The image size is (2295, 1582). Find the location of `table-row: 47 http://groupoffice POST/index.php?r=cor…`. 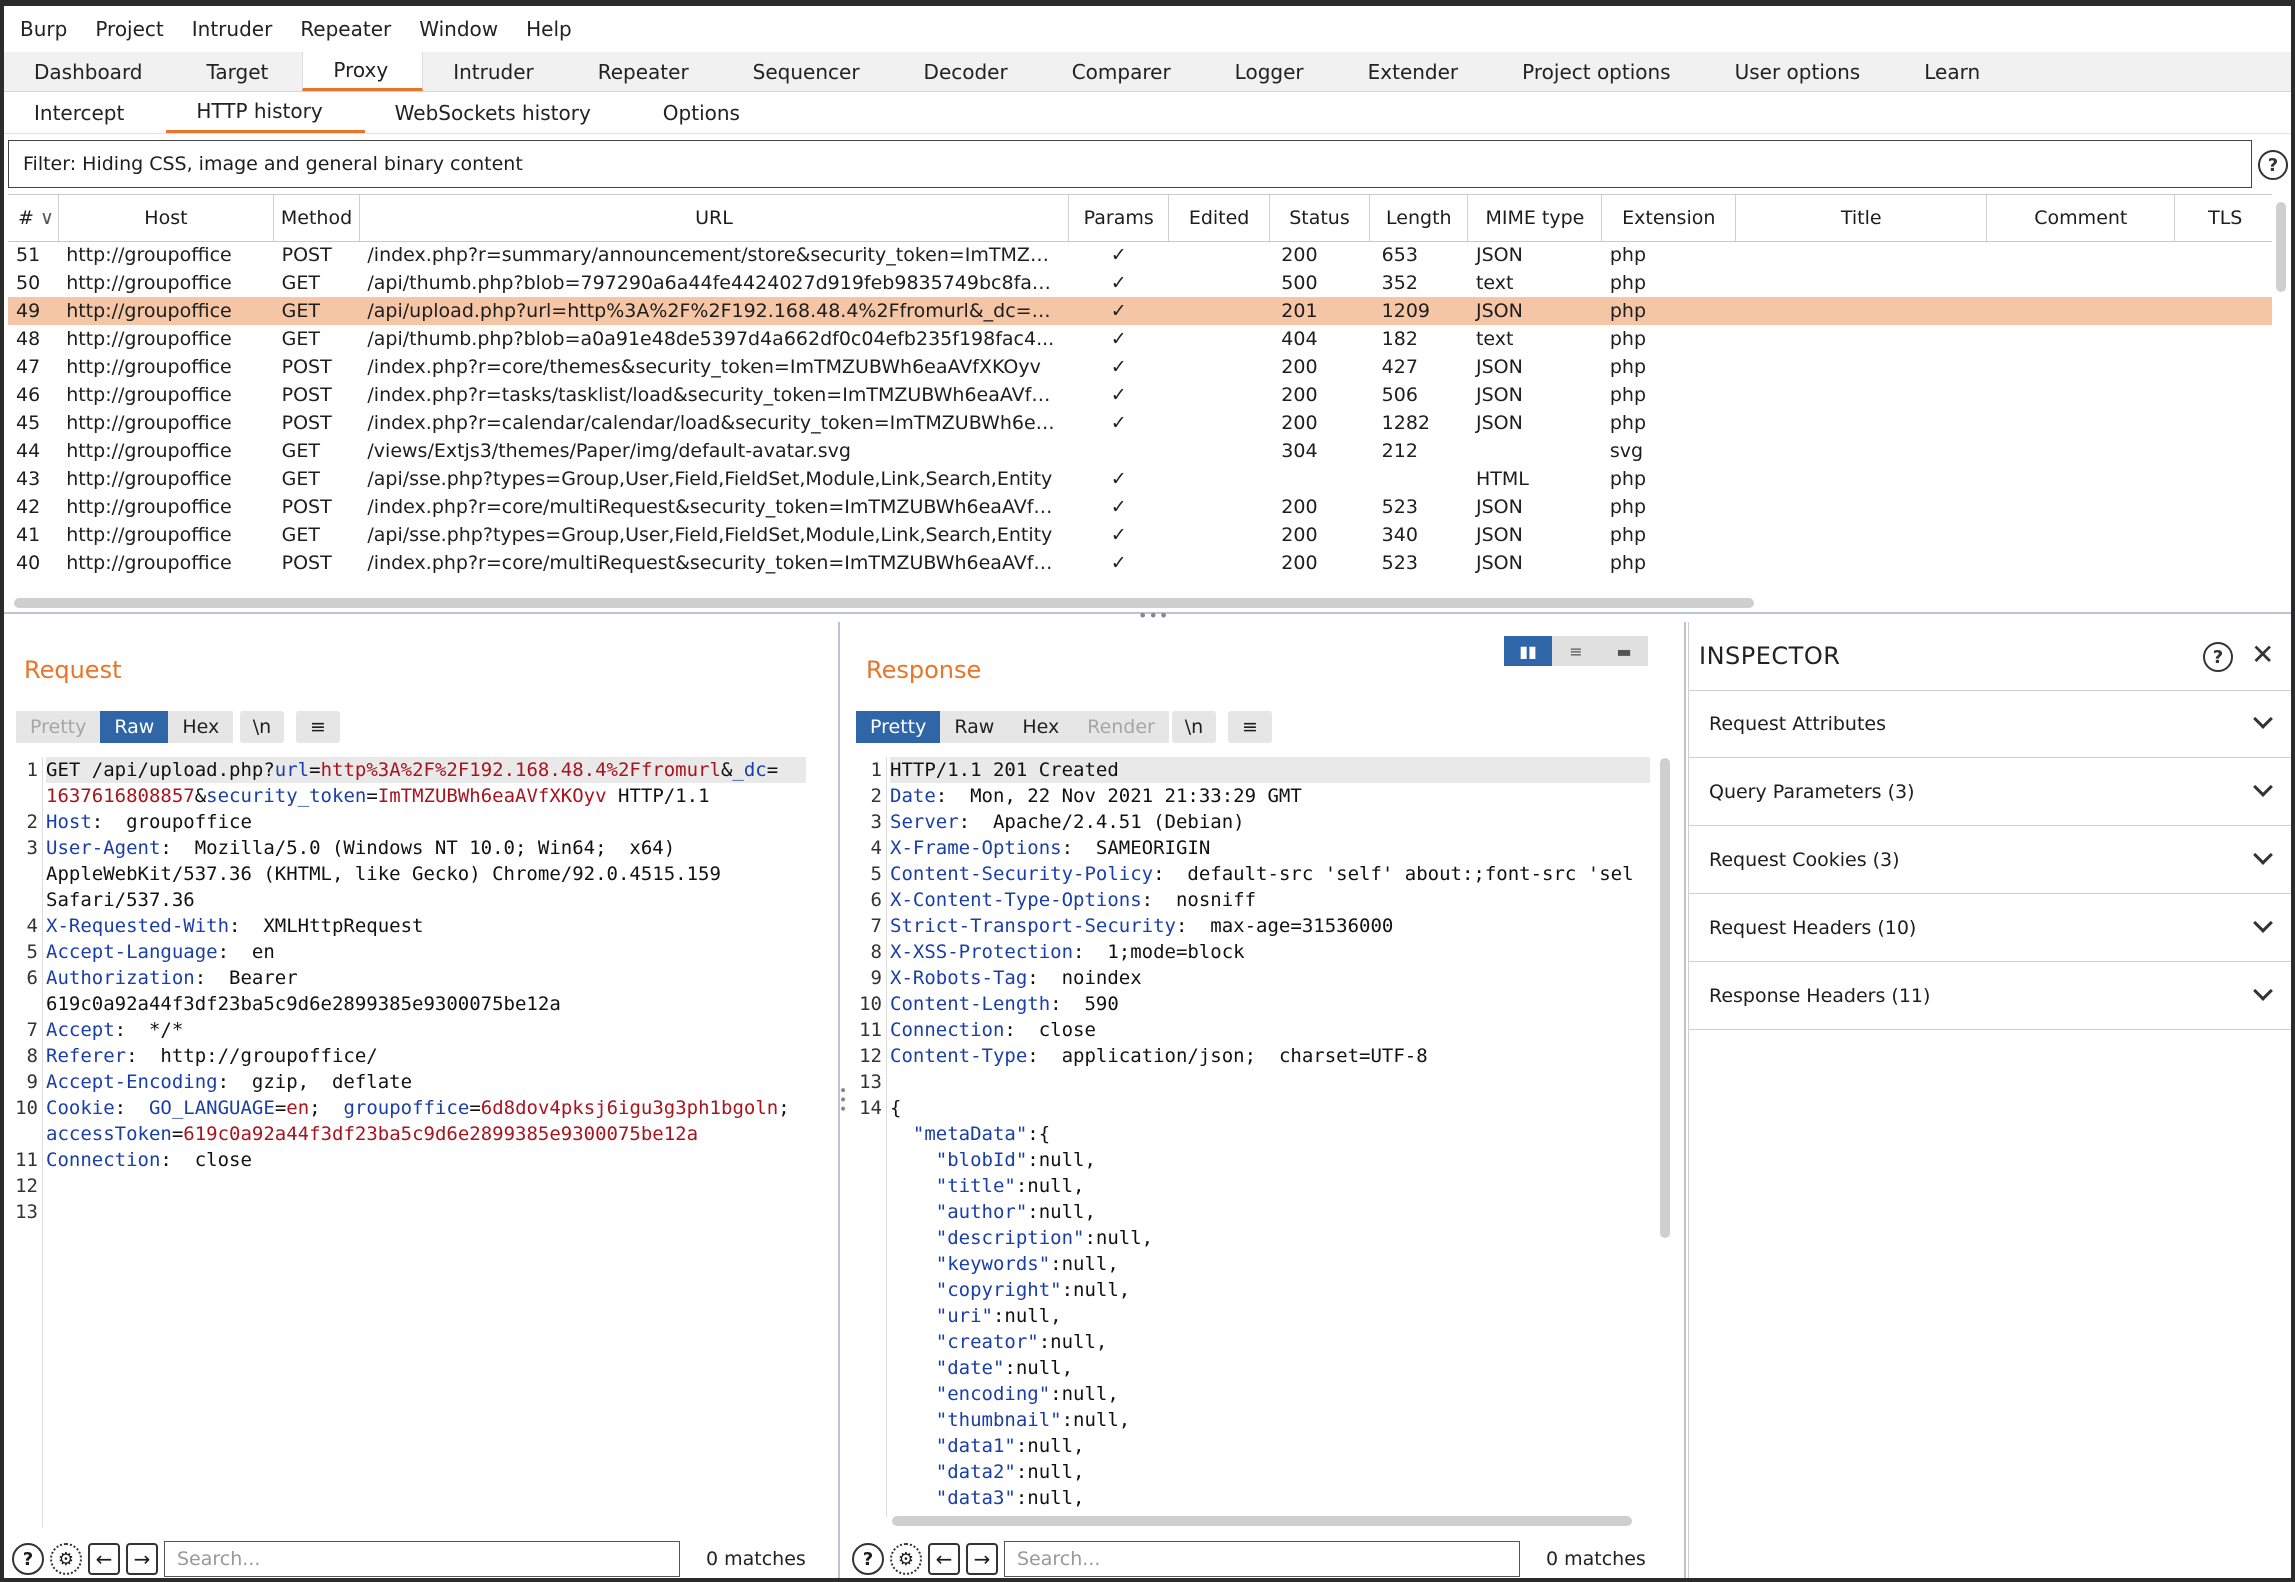

table-row: 47 http://groupoffice POST/index.php?r=cor… is located at coordinates (1140, 367).